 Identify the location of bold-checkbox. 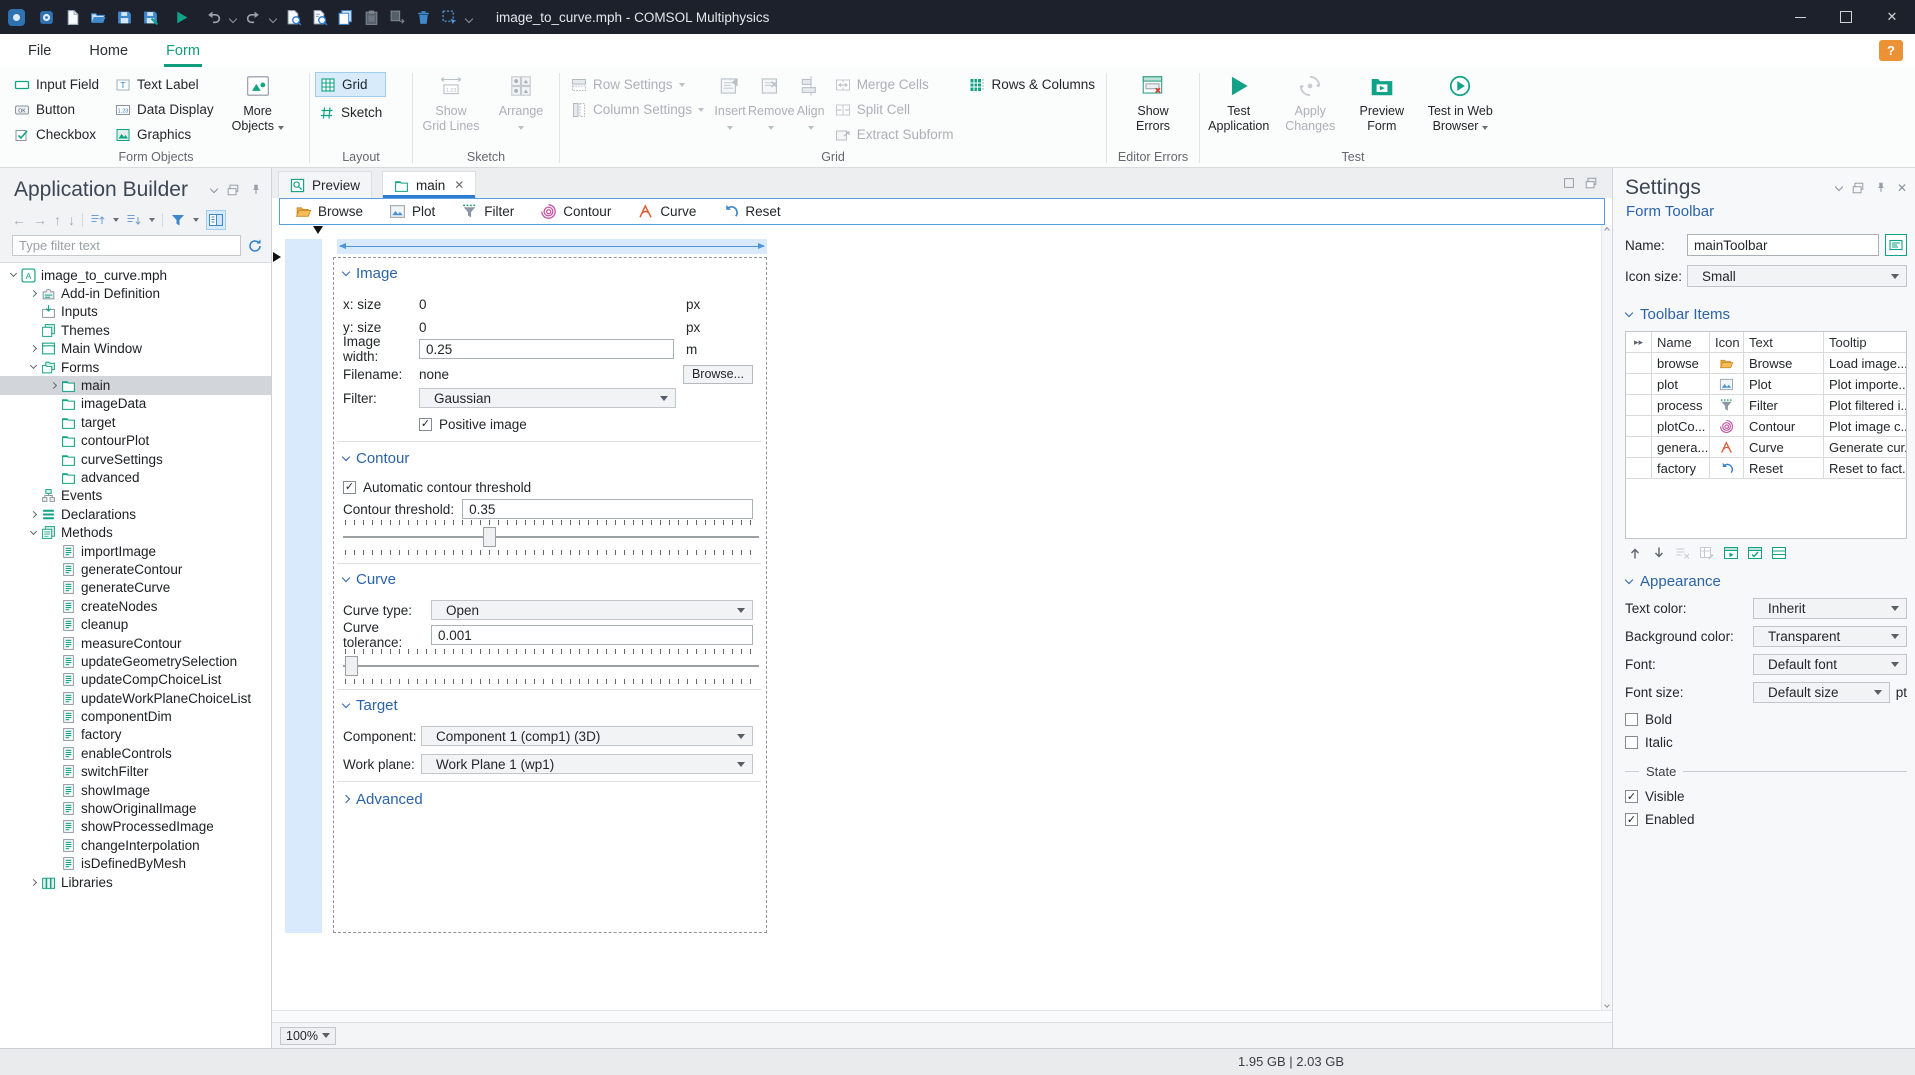
(1631, 719).